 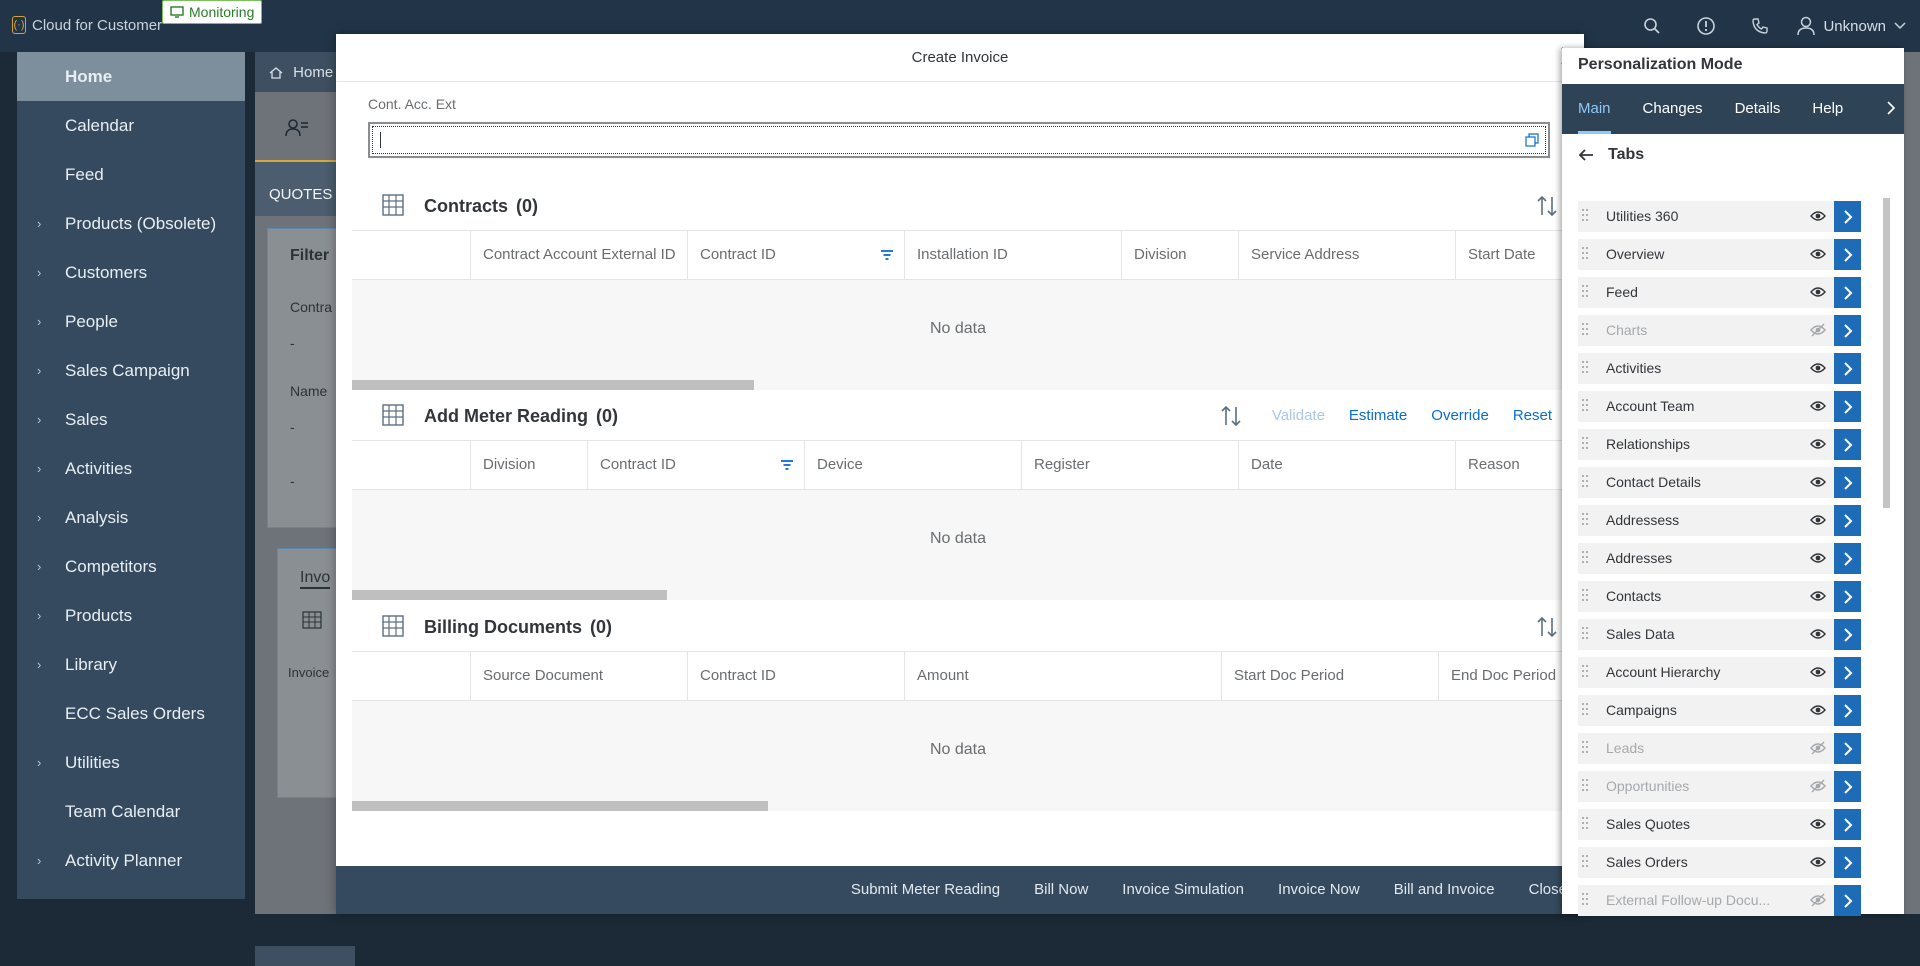 What do you see at coordinates (131, 566) in the screenshot?
I see `nav-item: › Competitors` at bounding box center [131, 566].